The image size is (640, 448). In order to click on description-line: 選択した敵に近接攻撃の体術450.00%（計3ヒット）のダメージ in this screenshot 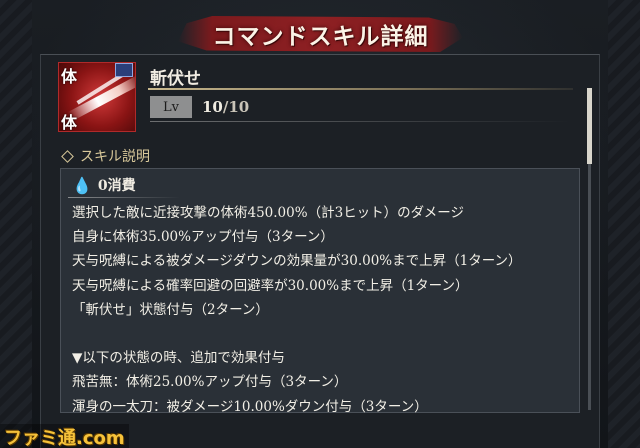, I will do `click(268, 213)`.